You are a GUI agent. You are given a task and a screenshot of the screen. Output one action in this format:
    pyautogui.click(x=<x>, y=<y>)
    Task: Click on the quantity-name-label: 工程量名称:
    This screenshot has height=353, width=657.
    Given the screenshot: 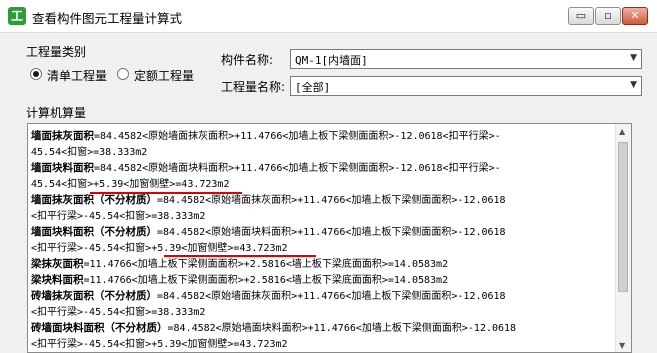 What is the action you would take?
    pyautogui.click(x=253, y=87)
    